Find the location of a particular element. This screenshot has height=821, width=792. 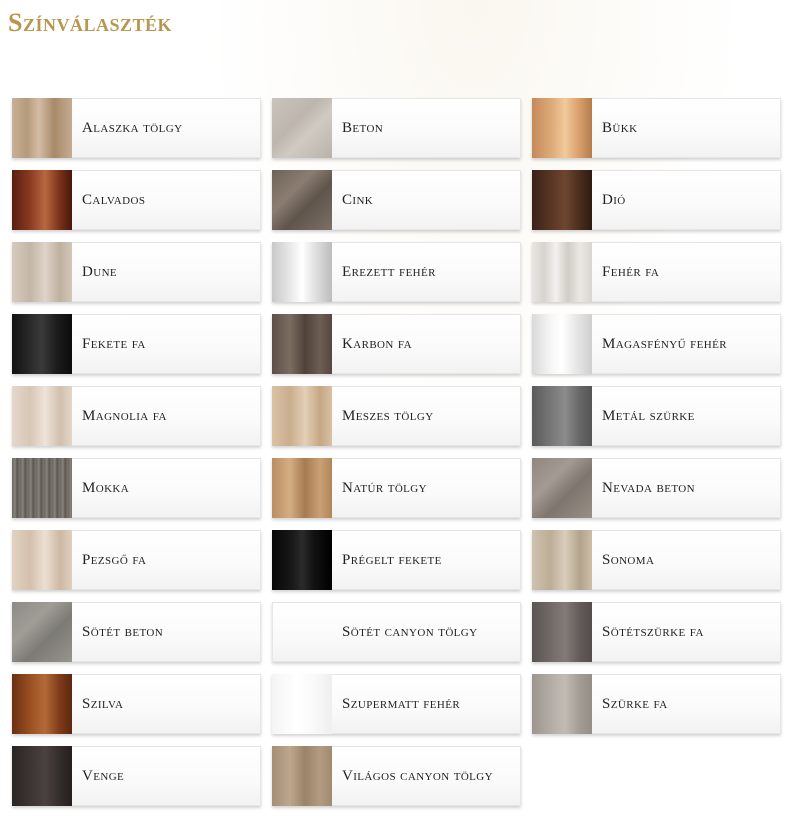

color-swatch-card: Dió is located at coordinates (656, 200).